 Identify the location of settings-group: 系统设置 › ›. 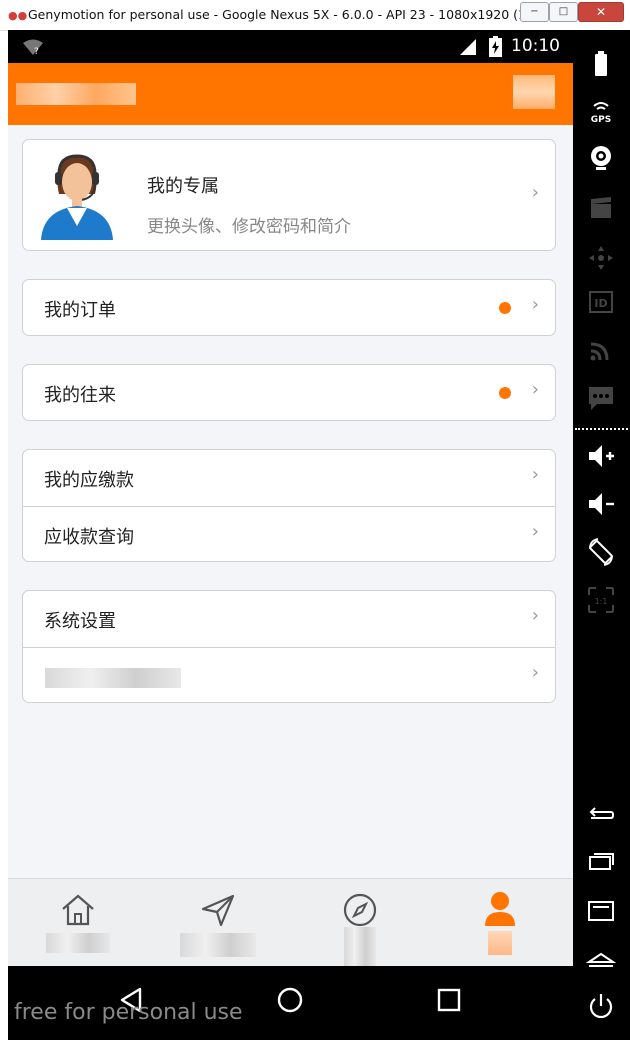
(289, 646).